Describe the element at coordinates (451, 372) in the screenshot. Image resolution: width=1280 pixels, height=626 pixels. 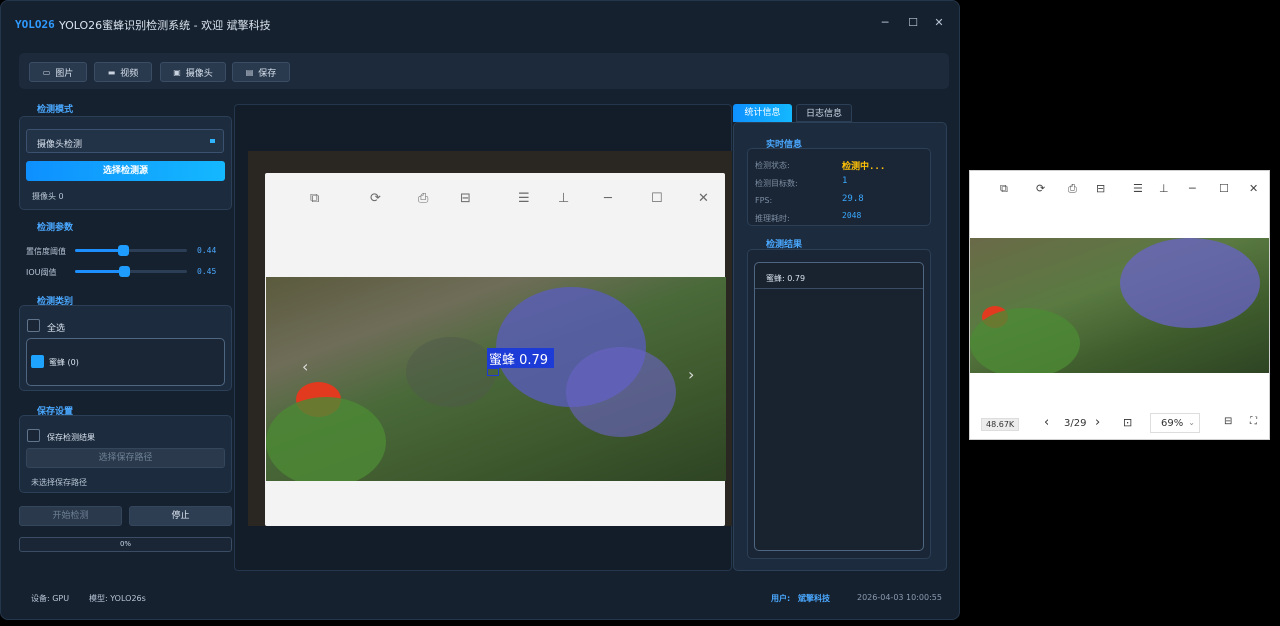
I see `rocks` at that location.